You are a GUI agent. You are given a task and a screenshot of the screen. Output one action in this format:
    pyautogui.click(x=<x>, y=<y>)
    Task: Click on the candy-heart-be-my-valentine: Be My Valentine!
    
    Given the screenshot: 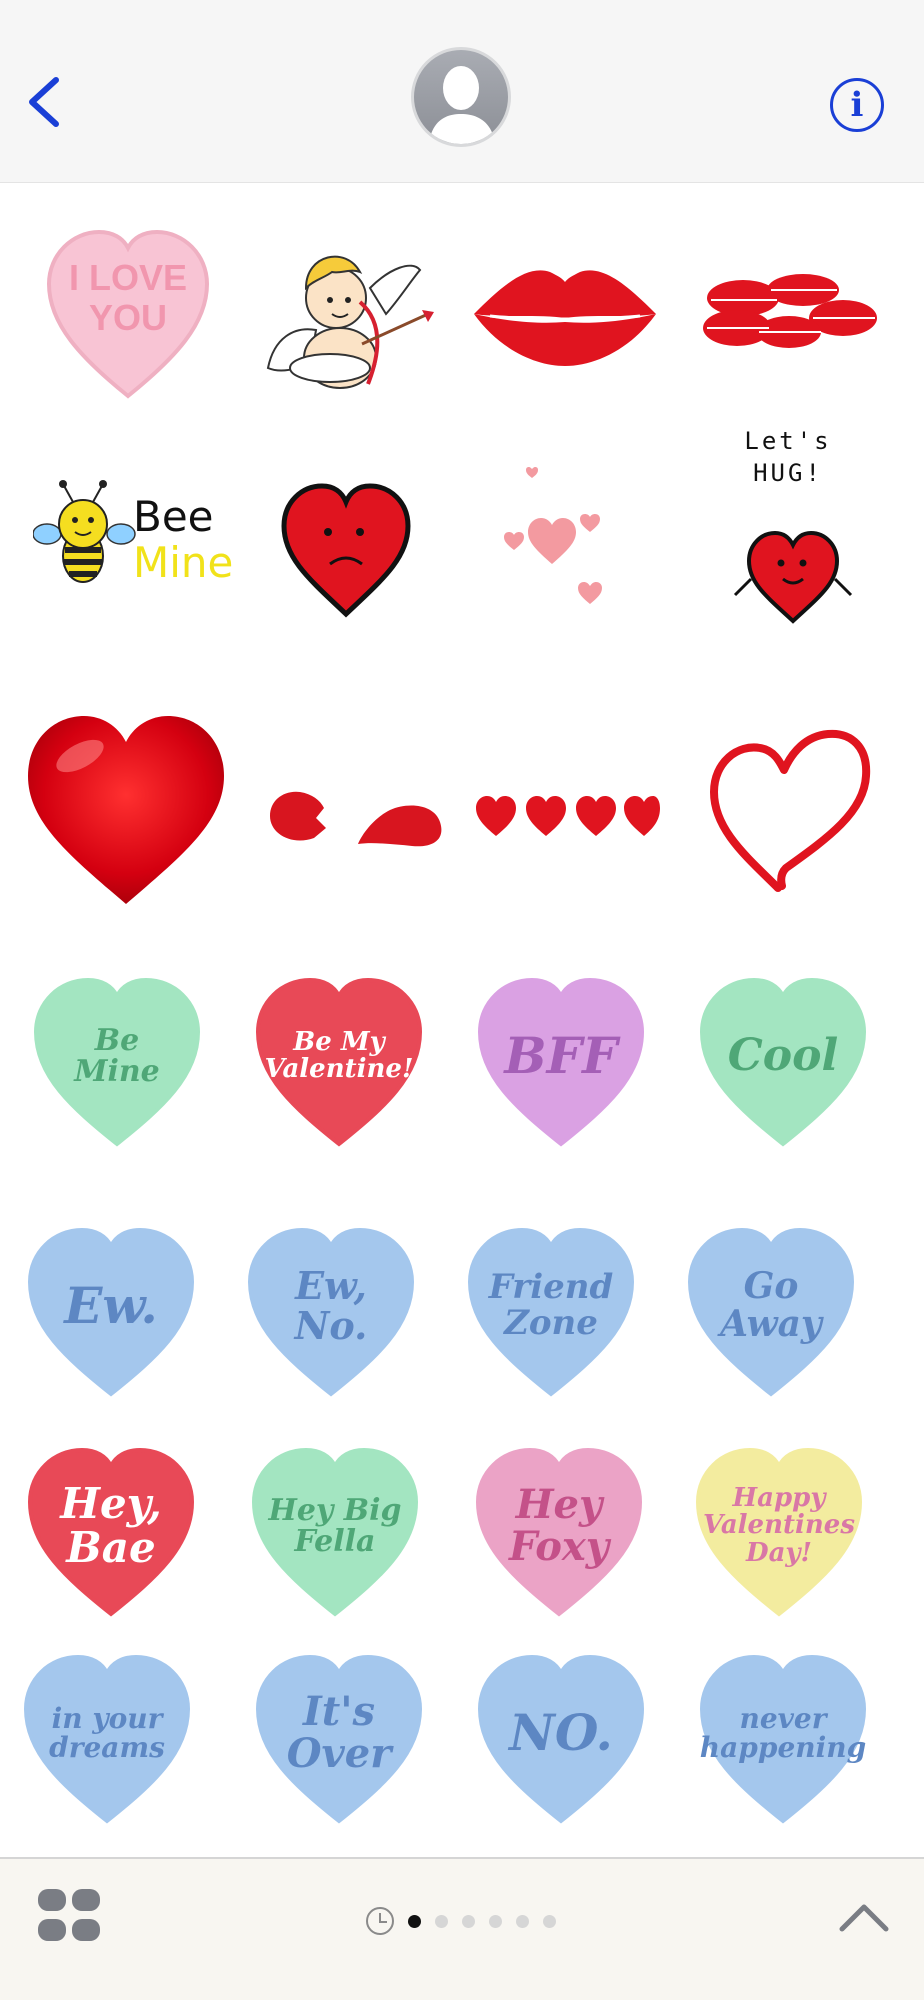 What is the action you would take?
    pyautogui.click(x=339, y=1063)
    